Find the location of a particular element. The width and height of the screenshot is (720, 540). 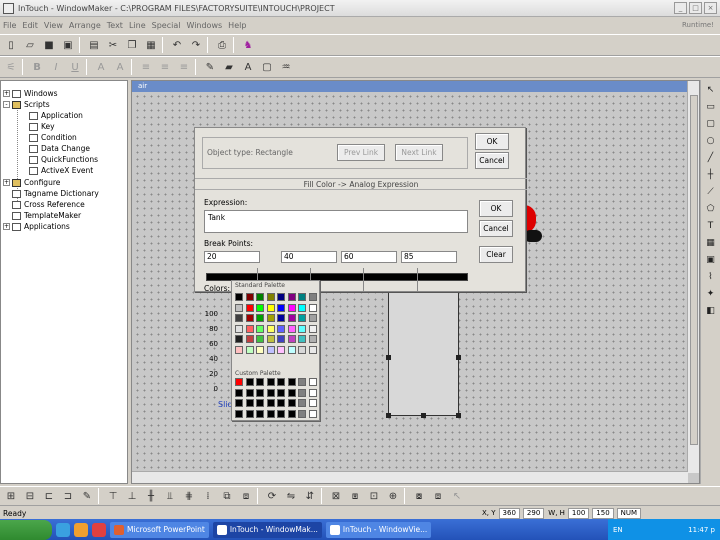

polygon-icon: ⬠ is located at coordinates (711, 209).